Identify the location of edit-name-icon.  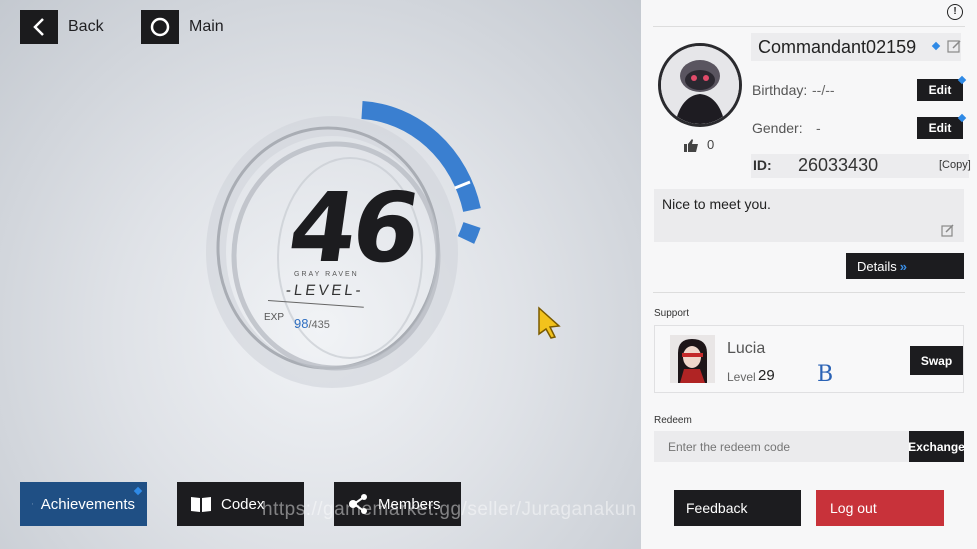
(954, 46).